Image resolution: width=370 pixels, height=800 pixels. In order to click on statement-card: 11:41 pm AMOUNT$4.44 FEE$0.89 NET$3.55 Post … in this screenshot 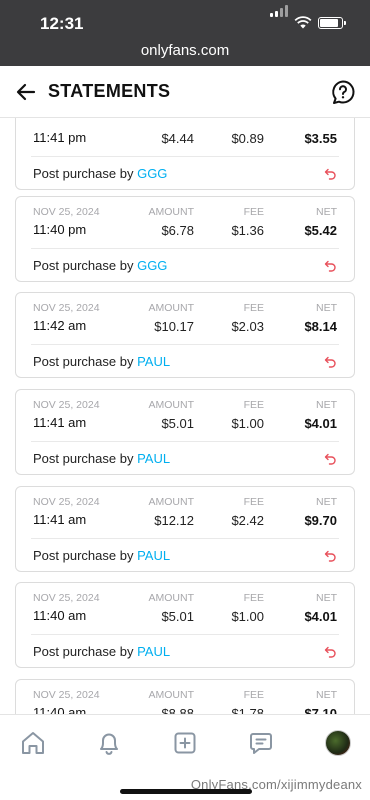, I will do `click(185, 154)`.